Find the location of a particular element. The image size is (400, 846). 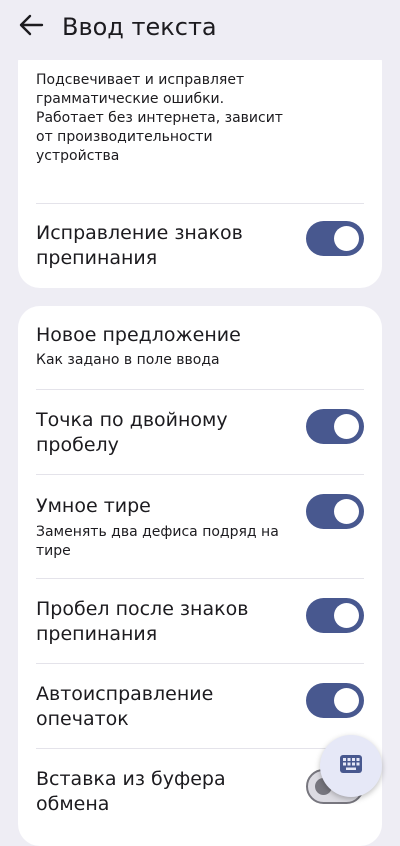

page-title: Ввод текста is located at coordinates (139, 27).